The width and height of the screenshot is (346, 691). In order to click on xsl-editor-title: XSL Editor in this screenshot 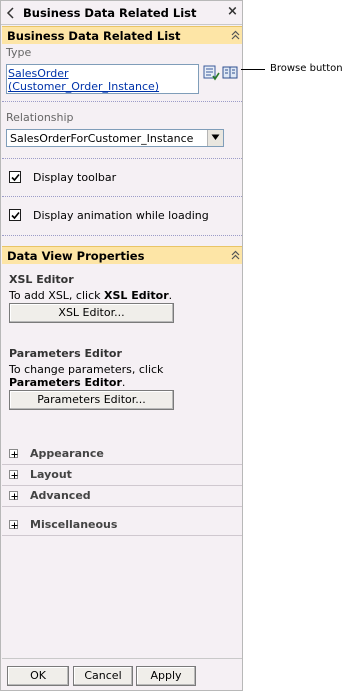, I will do `click(41, 279)`.